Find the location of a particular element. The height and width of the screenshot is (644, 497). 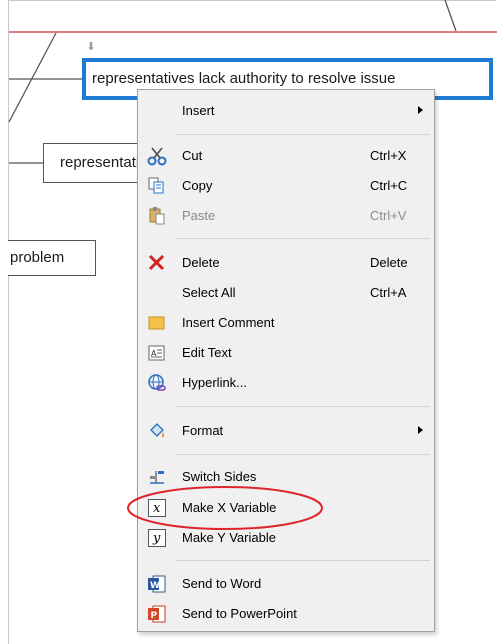

menu-shortcut: Delete is located at coordinates (389, 262).